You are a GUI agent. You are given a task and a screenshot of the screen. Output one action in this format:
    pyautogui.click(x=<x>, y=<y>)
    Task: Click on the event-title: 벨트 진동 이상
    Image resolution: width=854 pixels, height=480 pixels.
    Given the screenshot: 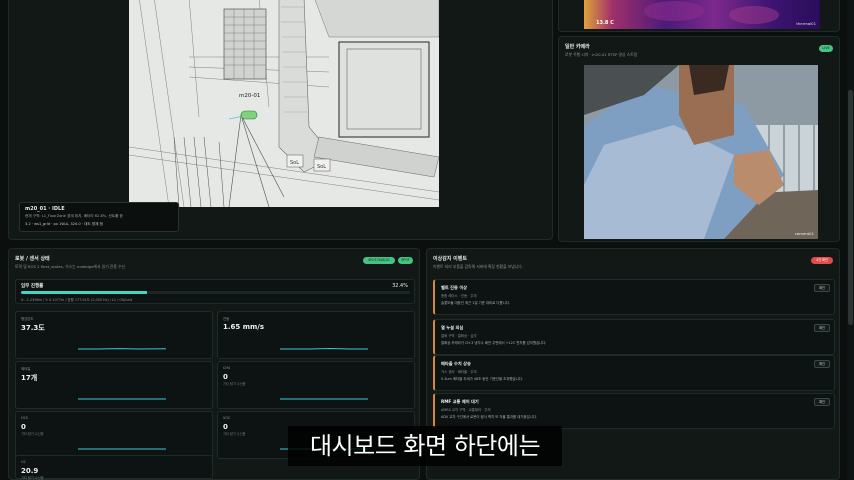 What is the action you would take?
    pyautogui.click(x=454, y=287)
    